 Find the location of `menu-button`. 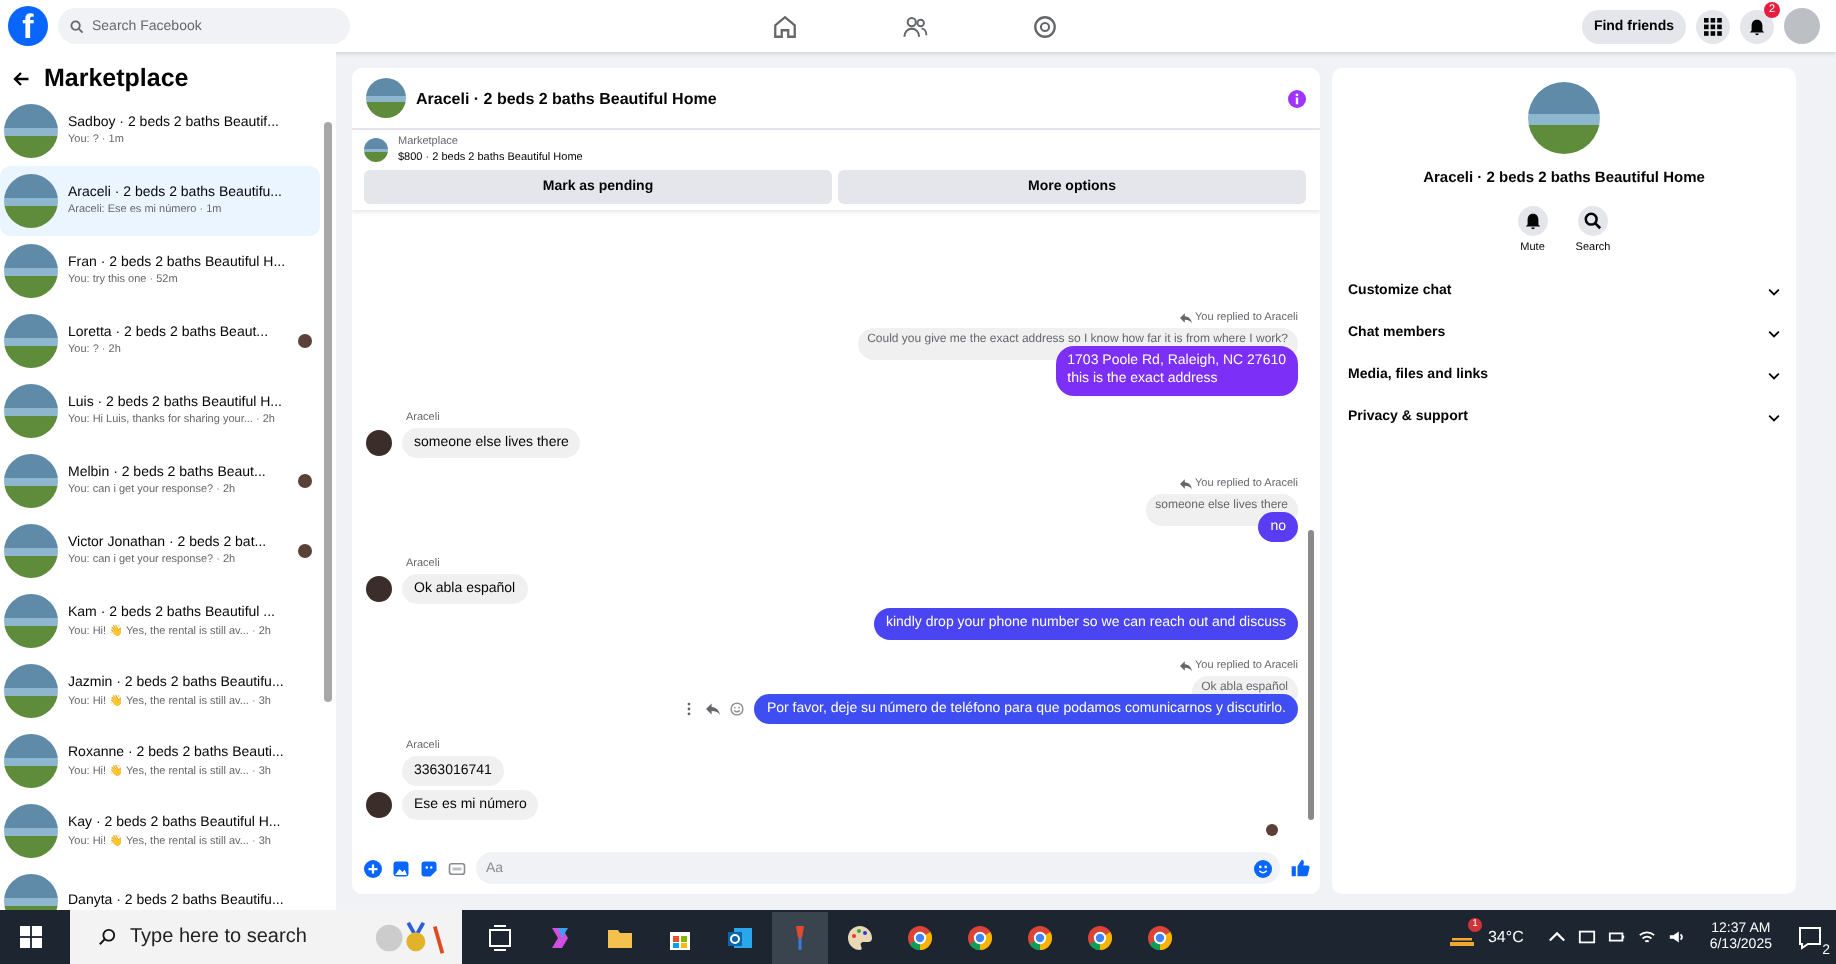

menu-button is located at coordinates (1713, 26).